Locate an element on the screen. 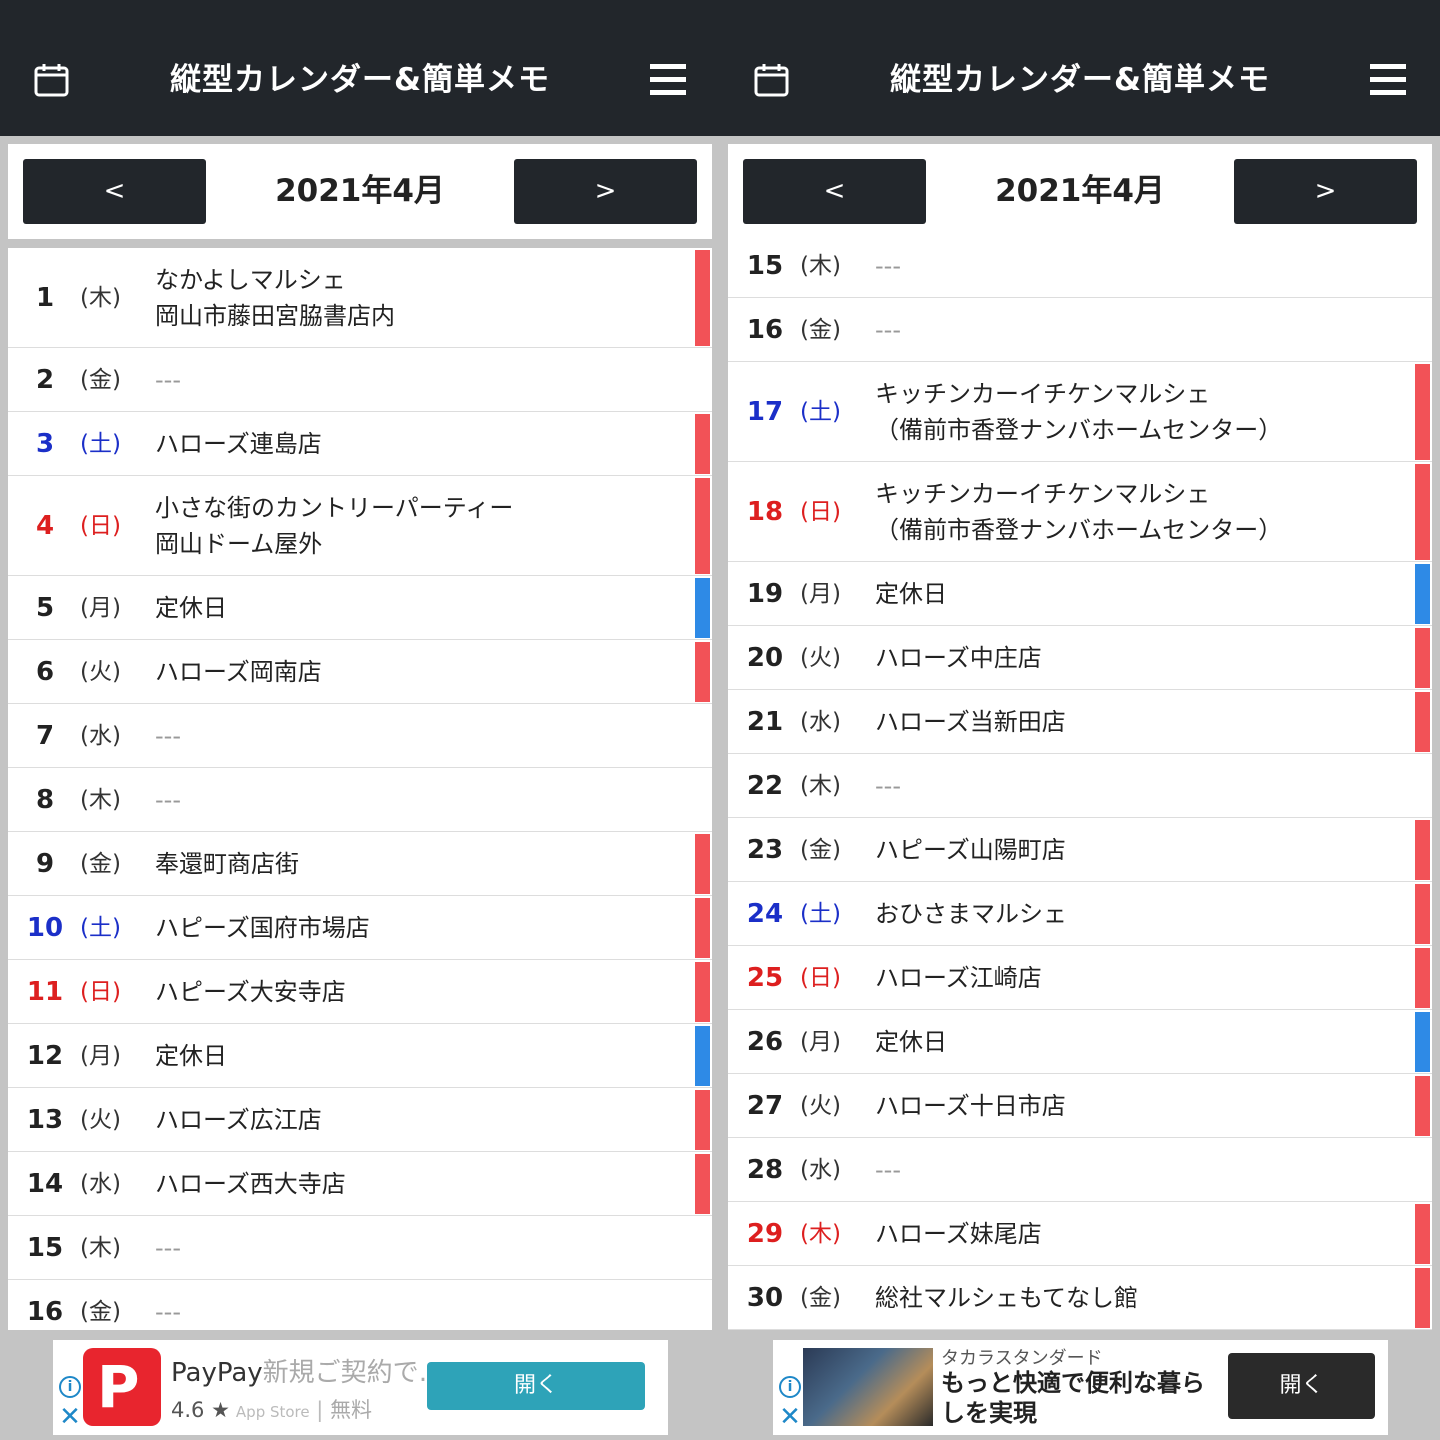  memo-line: キッチンカーイチケンマルシェ is located at coordinates (1043, 394).